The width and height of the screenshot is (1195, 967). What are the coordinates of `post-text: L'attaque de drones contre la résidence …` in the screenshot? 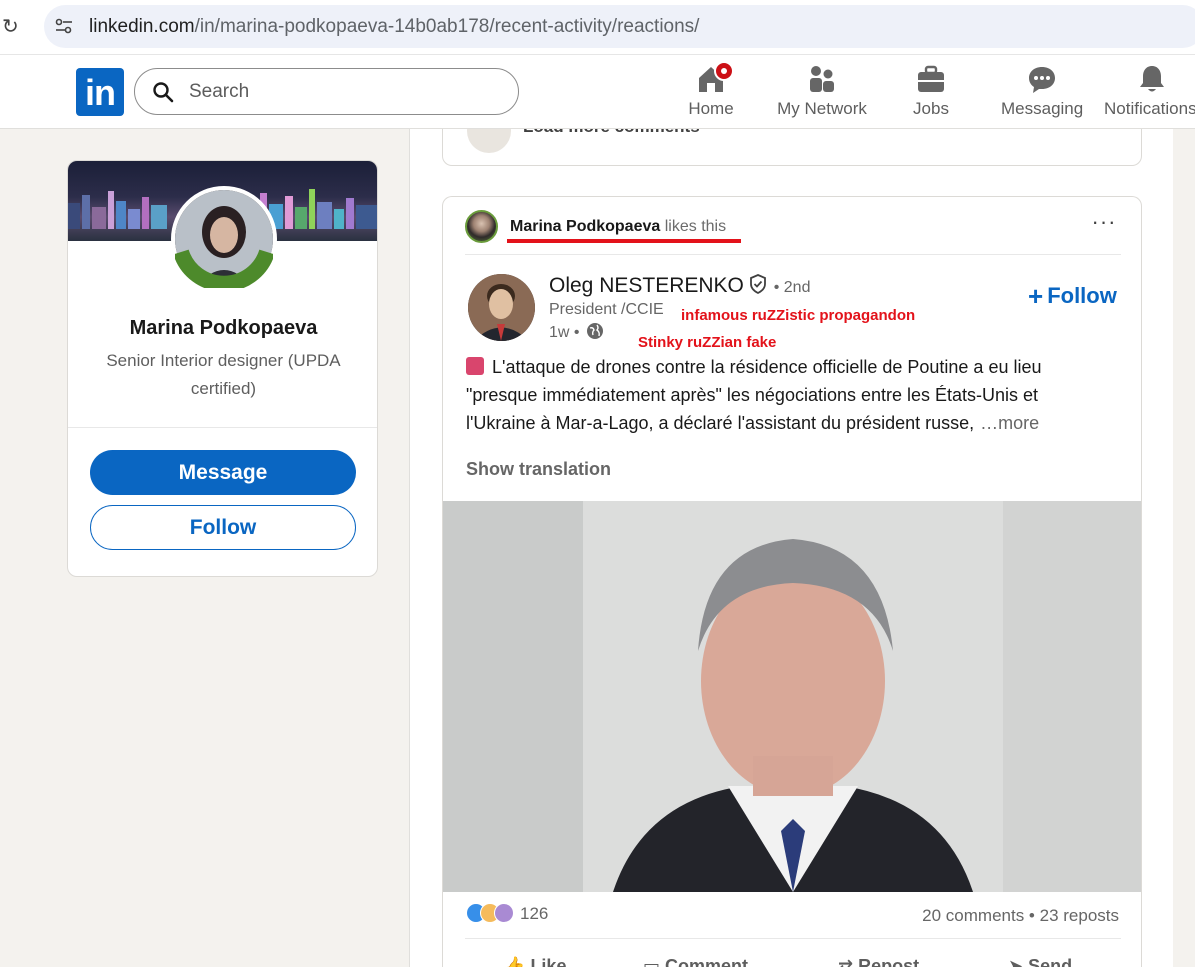 It's located at (754, 395).